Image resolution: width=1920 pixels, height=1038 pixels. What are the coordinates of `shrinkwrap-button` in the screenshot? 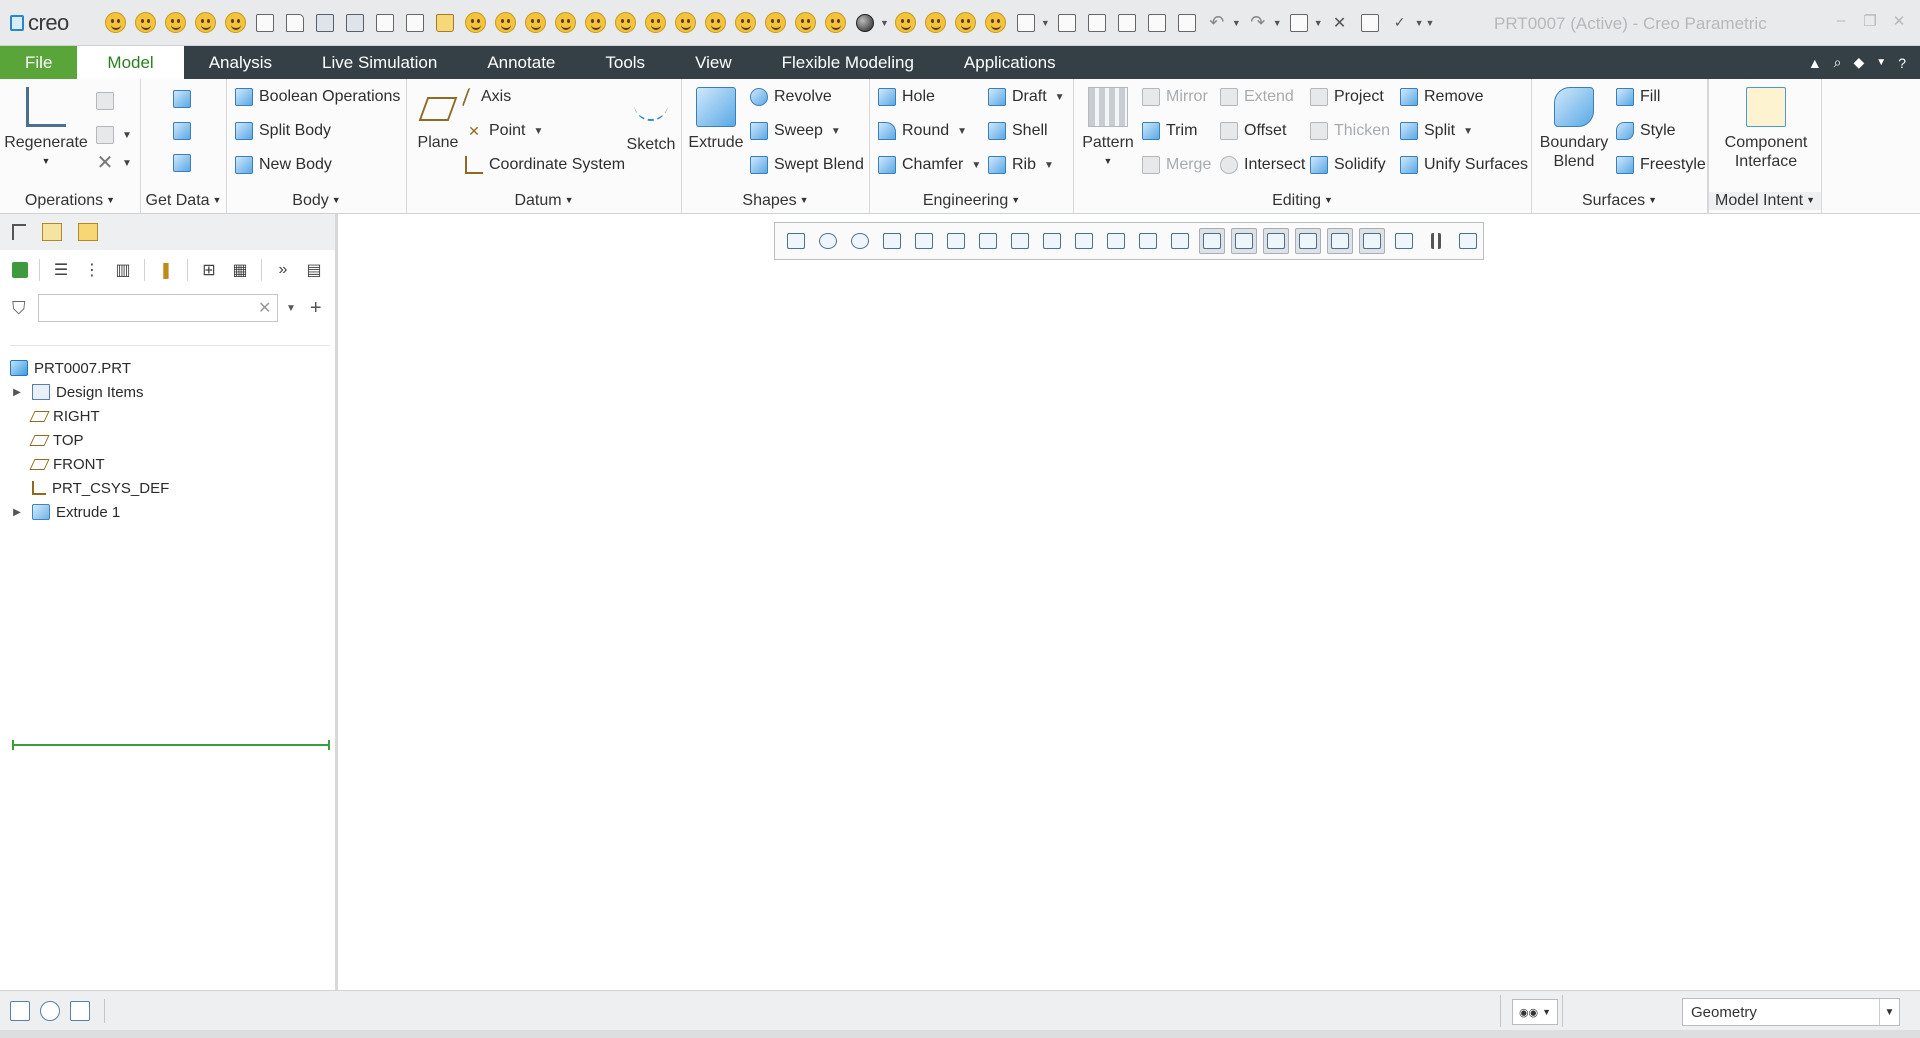 It's located at (185, 163).